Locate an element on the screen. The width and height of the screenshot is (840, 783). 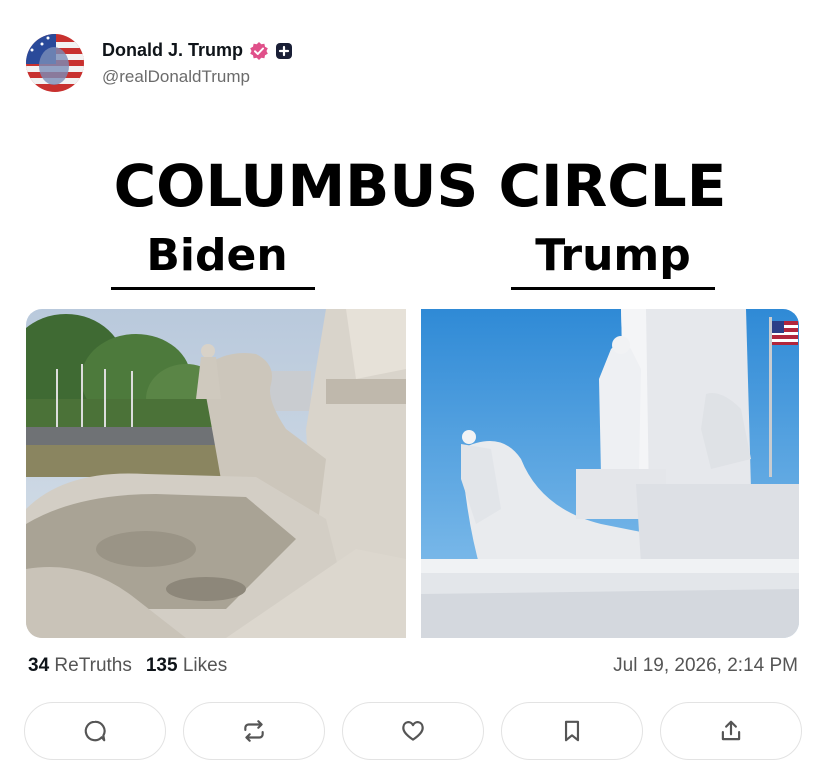
post-actions is located at coordinates (413, 731).